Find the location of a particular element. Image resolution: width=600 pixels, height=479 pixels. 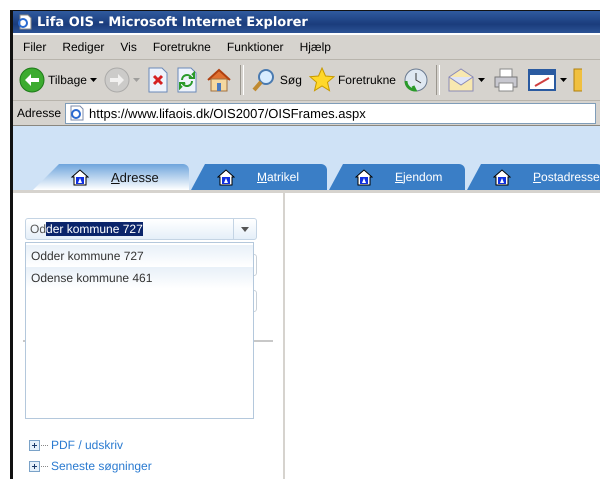

printer-icon is located at coordinates (506, 80).